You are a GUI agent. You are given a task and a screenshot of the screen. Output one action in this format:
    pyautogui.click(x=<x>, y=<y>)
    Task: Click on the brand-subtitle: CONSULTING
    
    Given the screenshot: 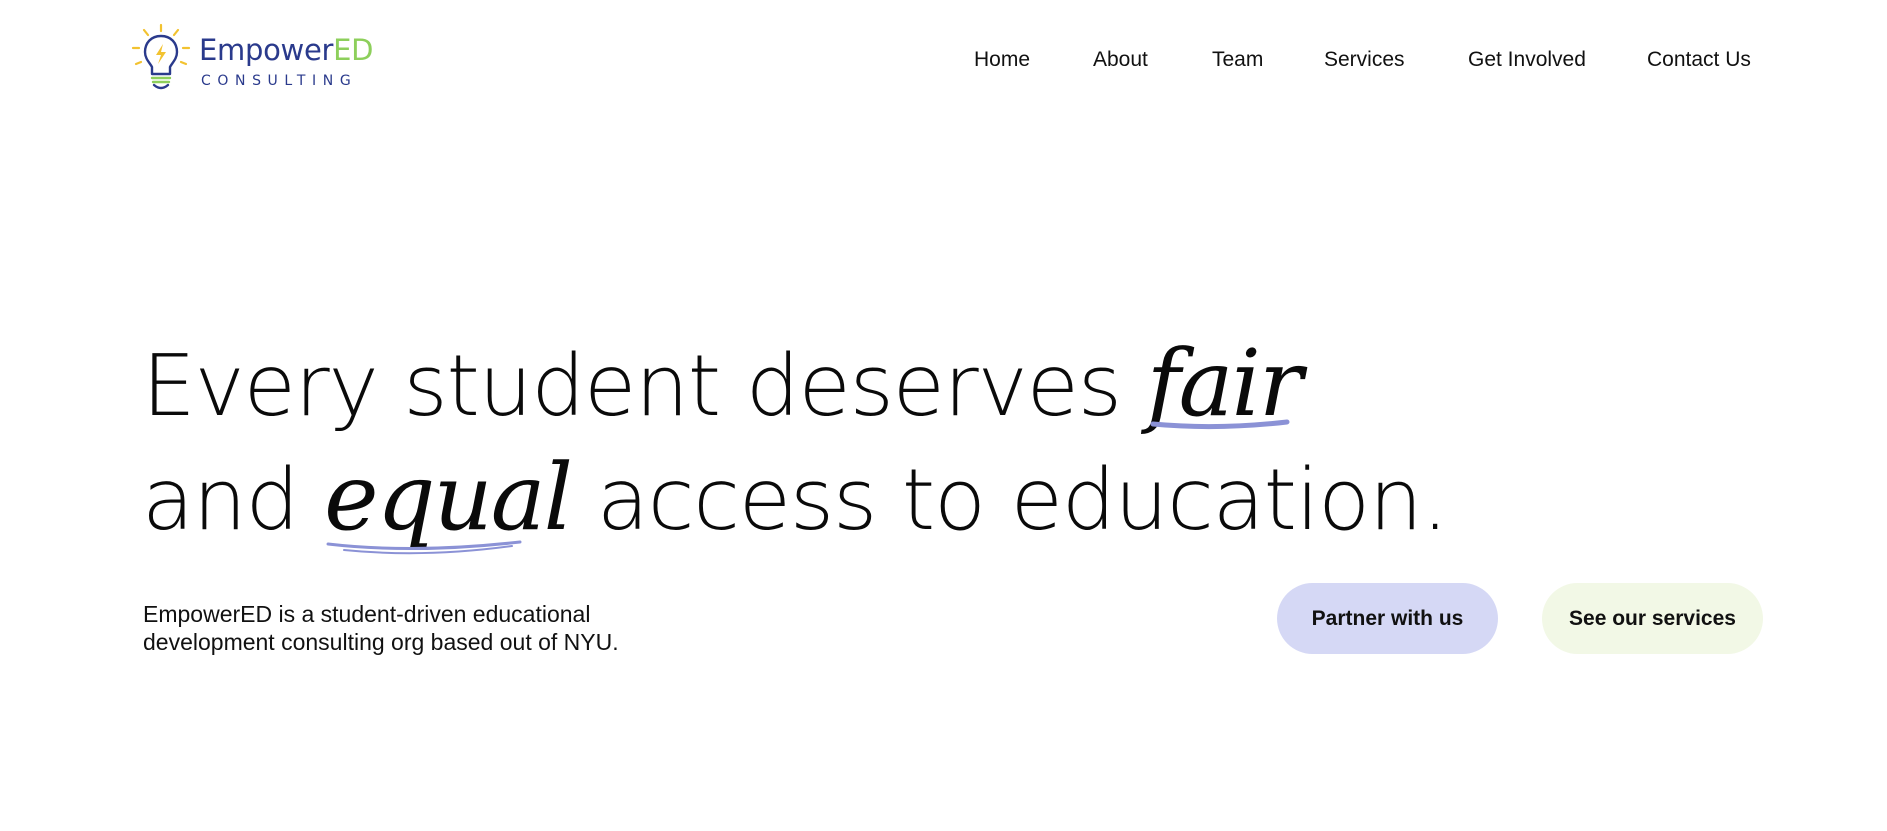 What is the action you would take?
    pyautogui.click(x=279, y=81)
    